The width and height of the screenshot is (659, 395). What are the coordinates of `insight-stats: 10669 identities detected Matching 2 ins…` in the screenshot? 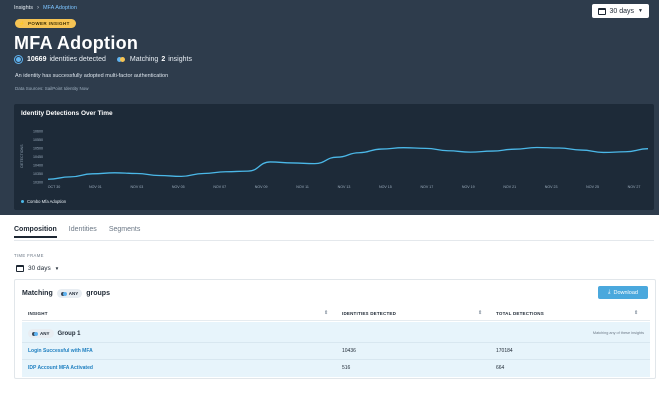 It's located at (103, 59).